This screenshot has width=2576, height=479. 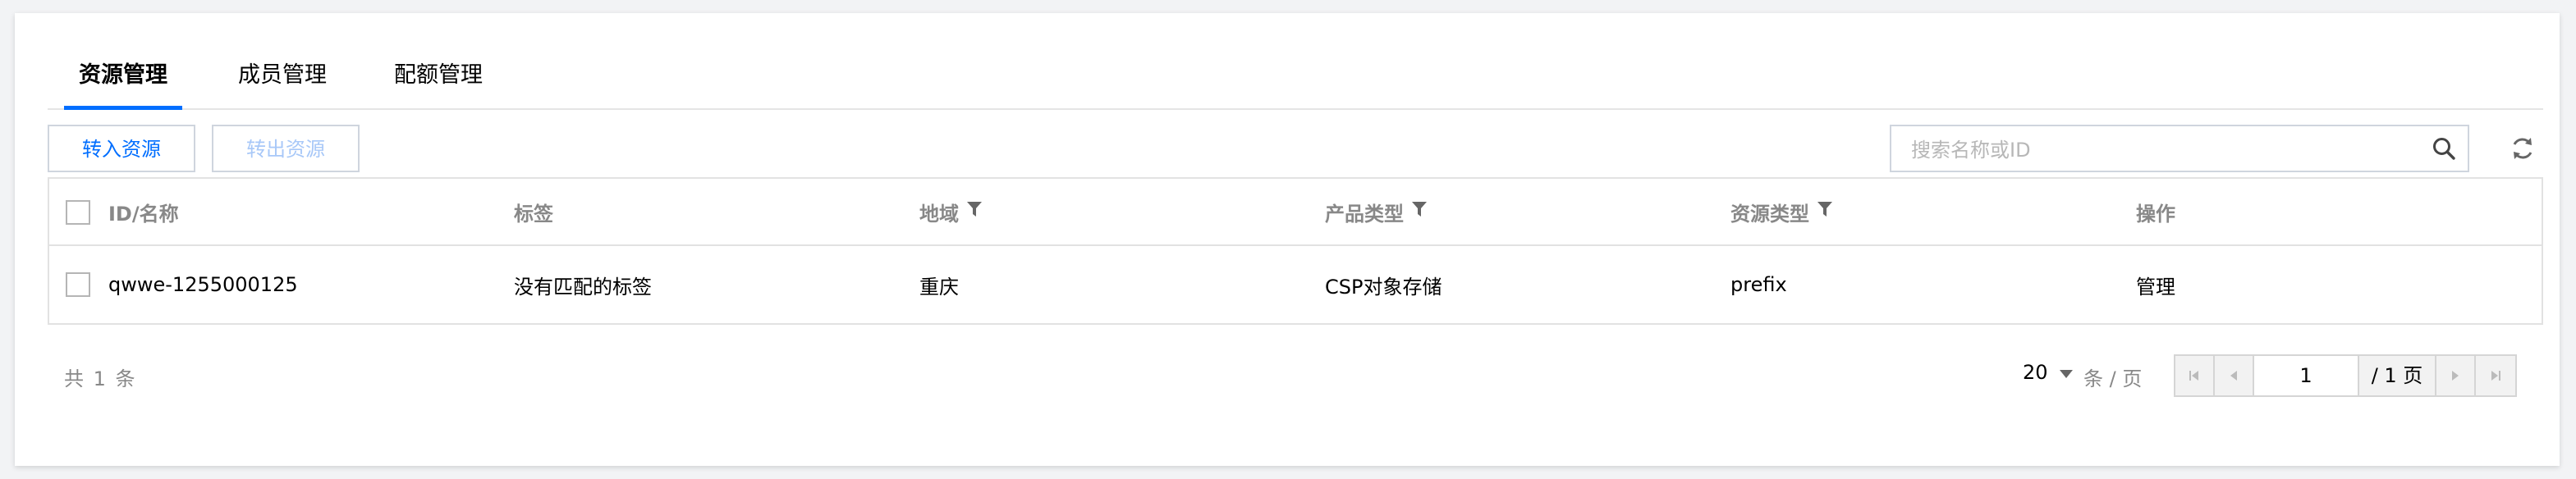 What do you see at coordinates (2444, 148) in the screenshot?
I see `search-icon` at bounding box center [2444, 148].